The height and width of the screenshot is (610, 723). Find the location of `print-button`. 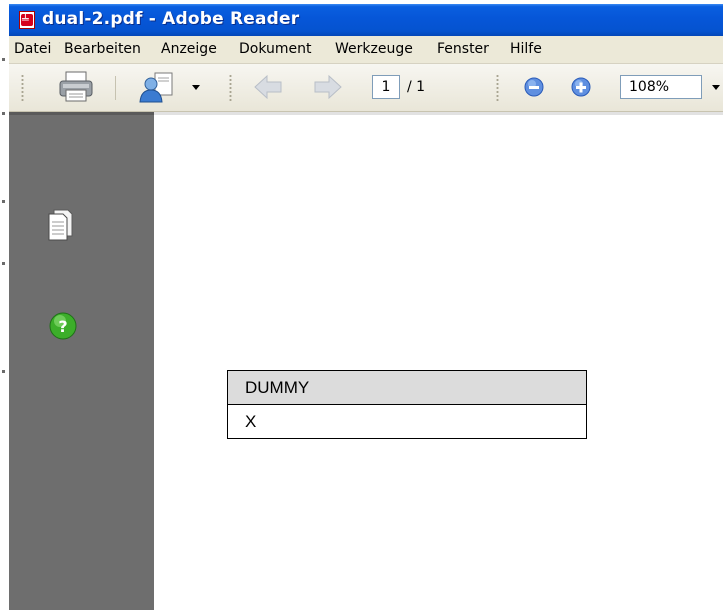

print-button is located at coordinates (77, 87).